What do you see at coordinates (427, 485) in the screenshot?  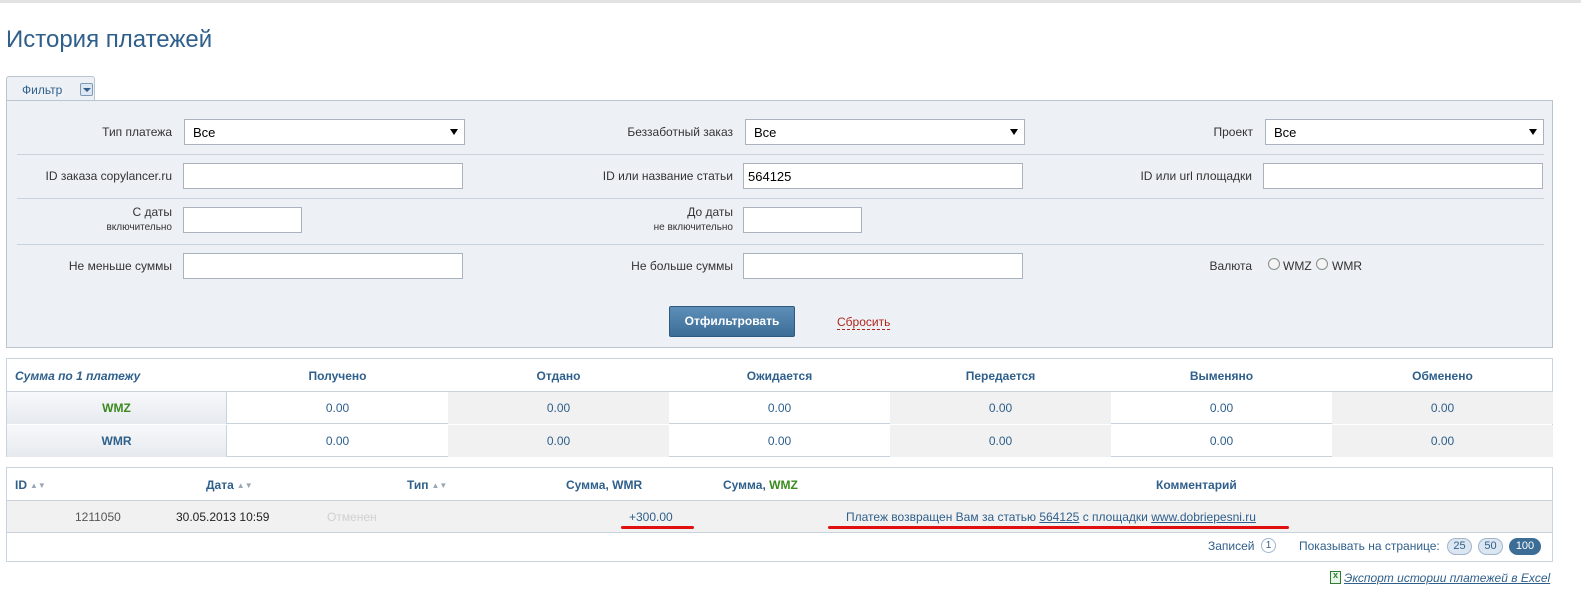 I see `column-header-type: Тип ▲▼` at bounding box center [427, 485].